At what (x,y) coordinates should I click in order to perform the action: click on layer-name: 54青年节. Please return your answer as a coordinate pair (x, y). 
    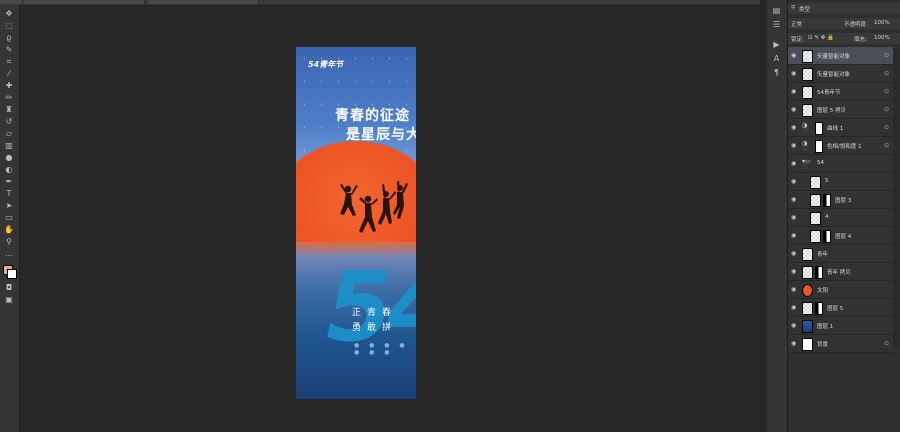
    Looking at the image, I should click on (829, 92).